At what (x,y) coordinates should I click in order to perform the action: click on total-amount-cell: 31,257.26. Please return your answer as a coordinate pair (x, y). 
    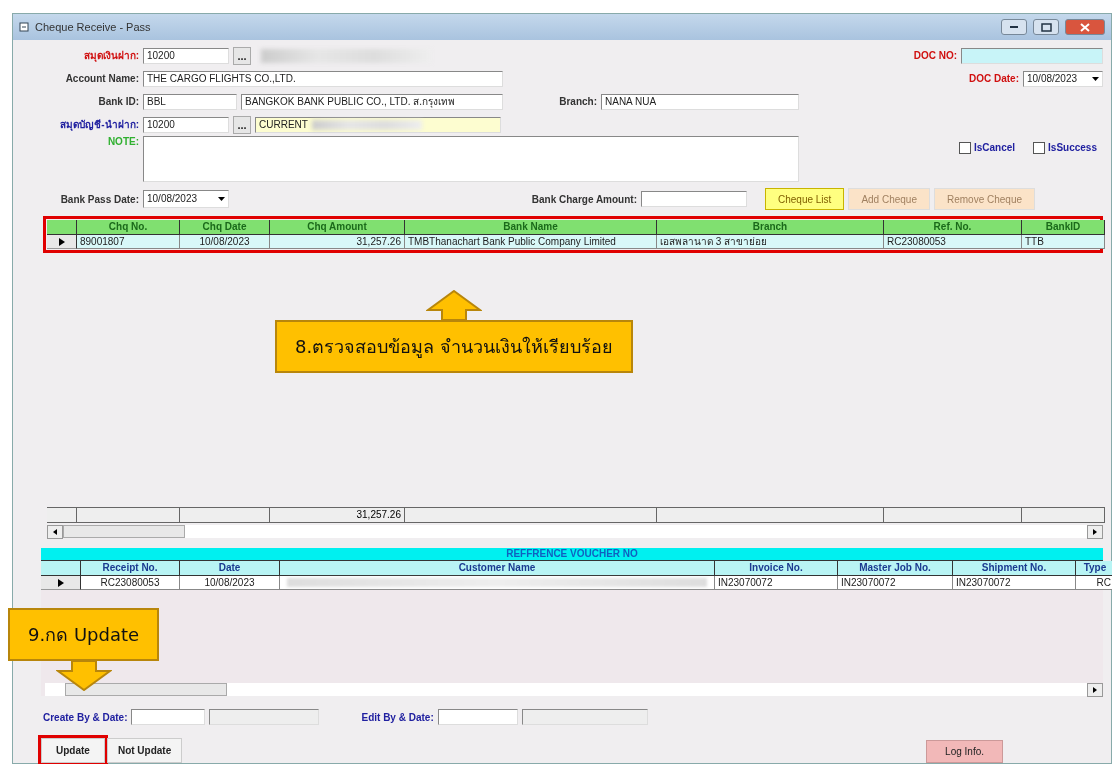
    Looking at the image, I should click on (337, 515).